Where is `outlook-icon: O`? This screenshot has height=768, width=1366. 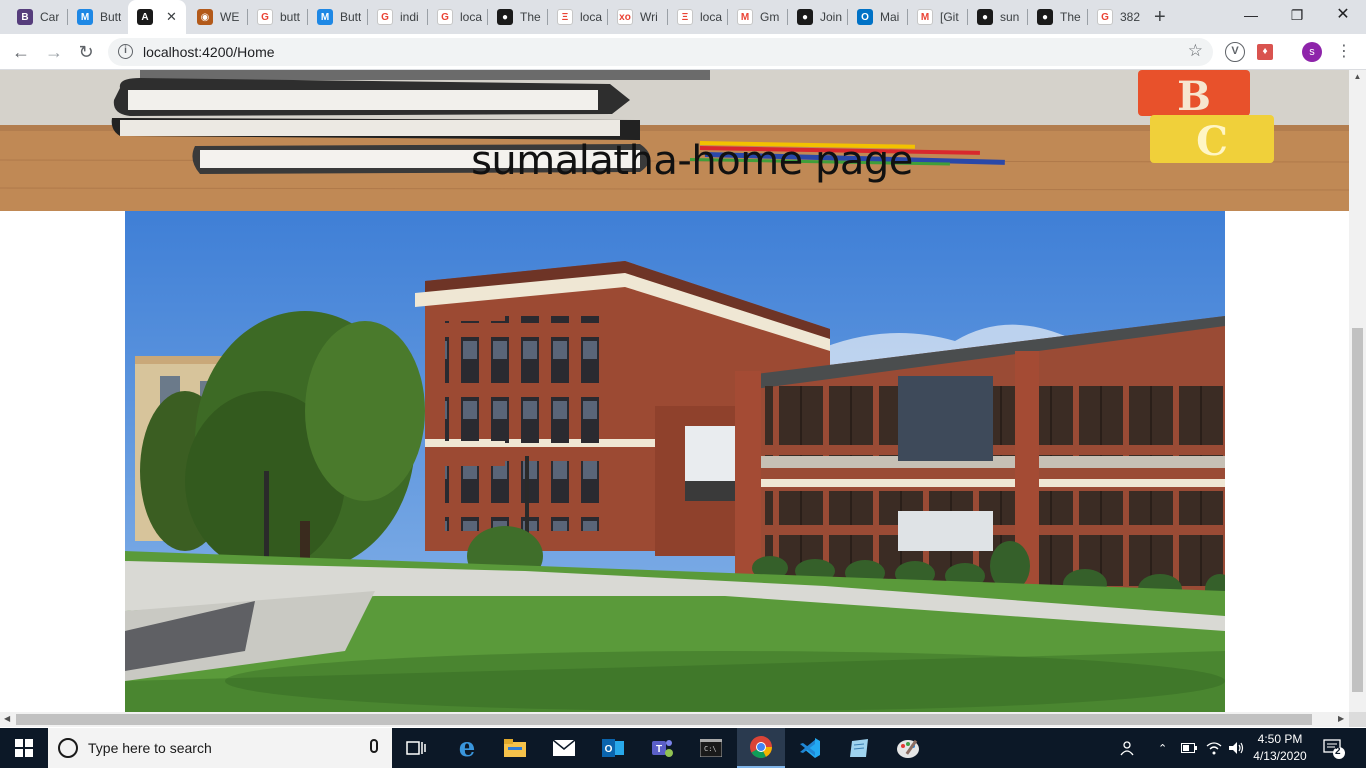 outlook-icon: O is located at coordinates (613, 748).